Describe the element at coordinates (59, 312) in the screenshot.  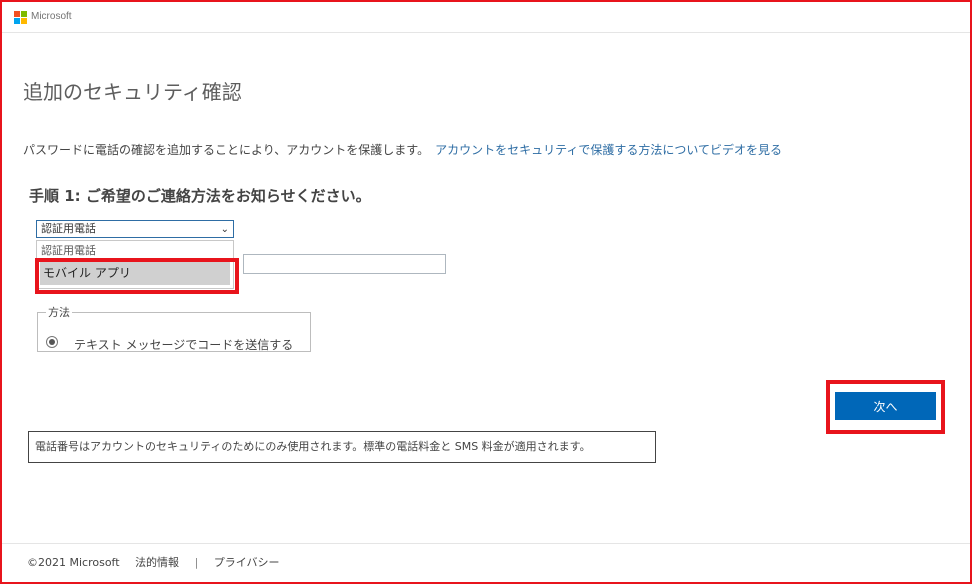
I see `method-legend: 方法` at that location.